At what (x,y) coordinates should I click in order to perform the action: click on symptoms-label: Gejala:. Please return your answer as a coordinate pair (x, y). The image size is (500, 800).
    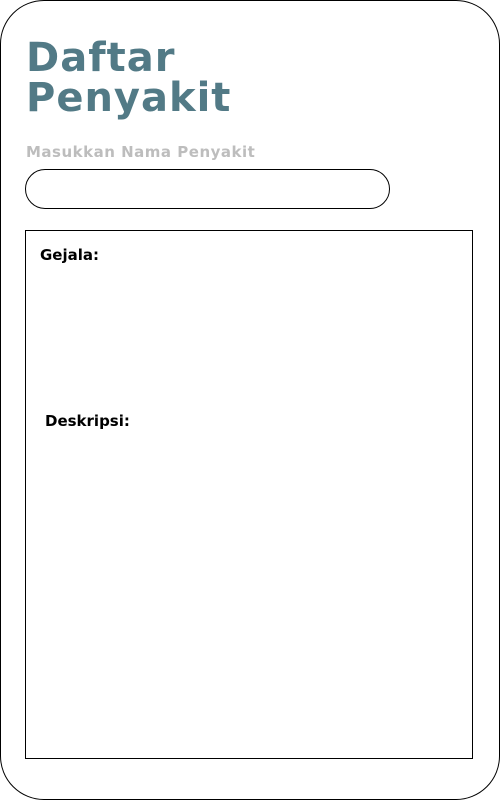
    Looking at the image, I should click on (70, 255).